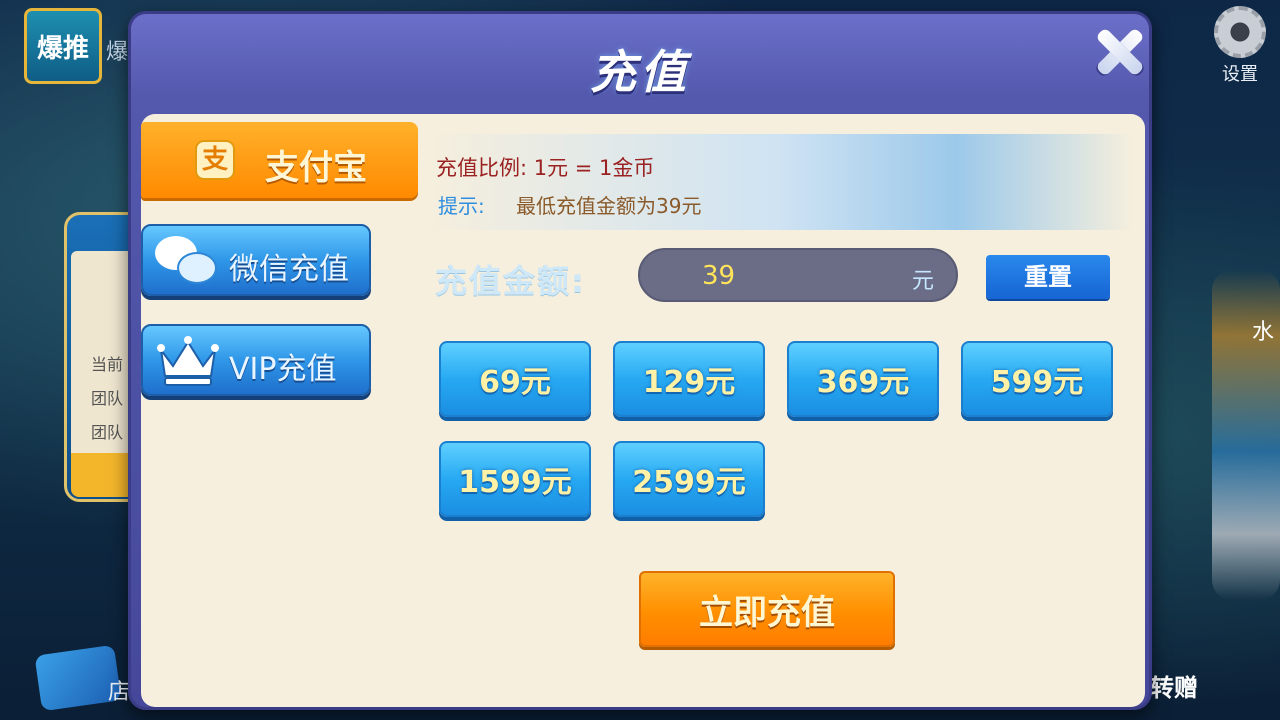 Image resolution: width=1280 pixels, height=720 pixels. What do you see at coordinates (779, 182) in the screenshot?
I see `info-banner: 充值比例: 1元 = 1金币 提示: 最低充值金额为39元` at bounding box center [779, 182].